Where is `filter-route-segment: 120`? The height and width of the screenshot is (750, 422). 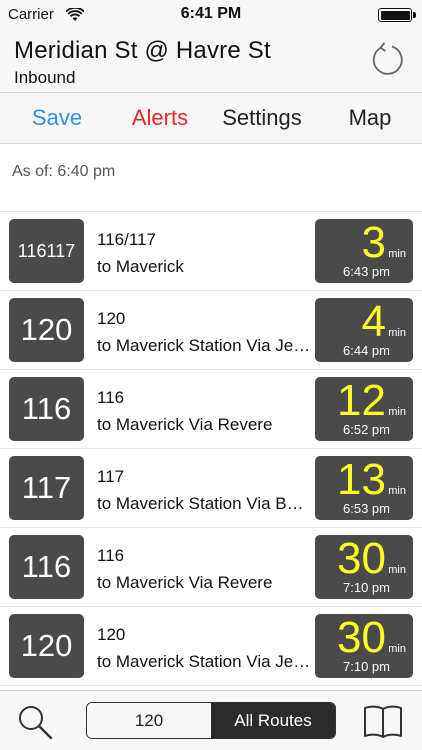
filter-route-segment: 120 is located at coordinates (149, 720).